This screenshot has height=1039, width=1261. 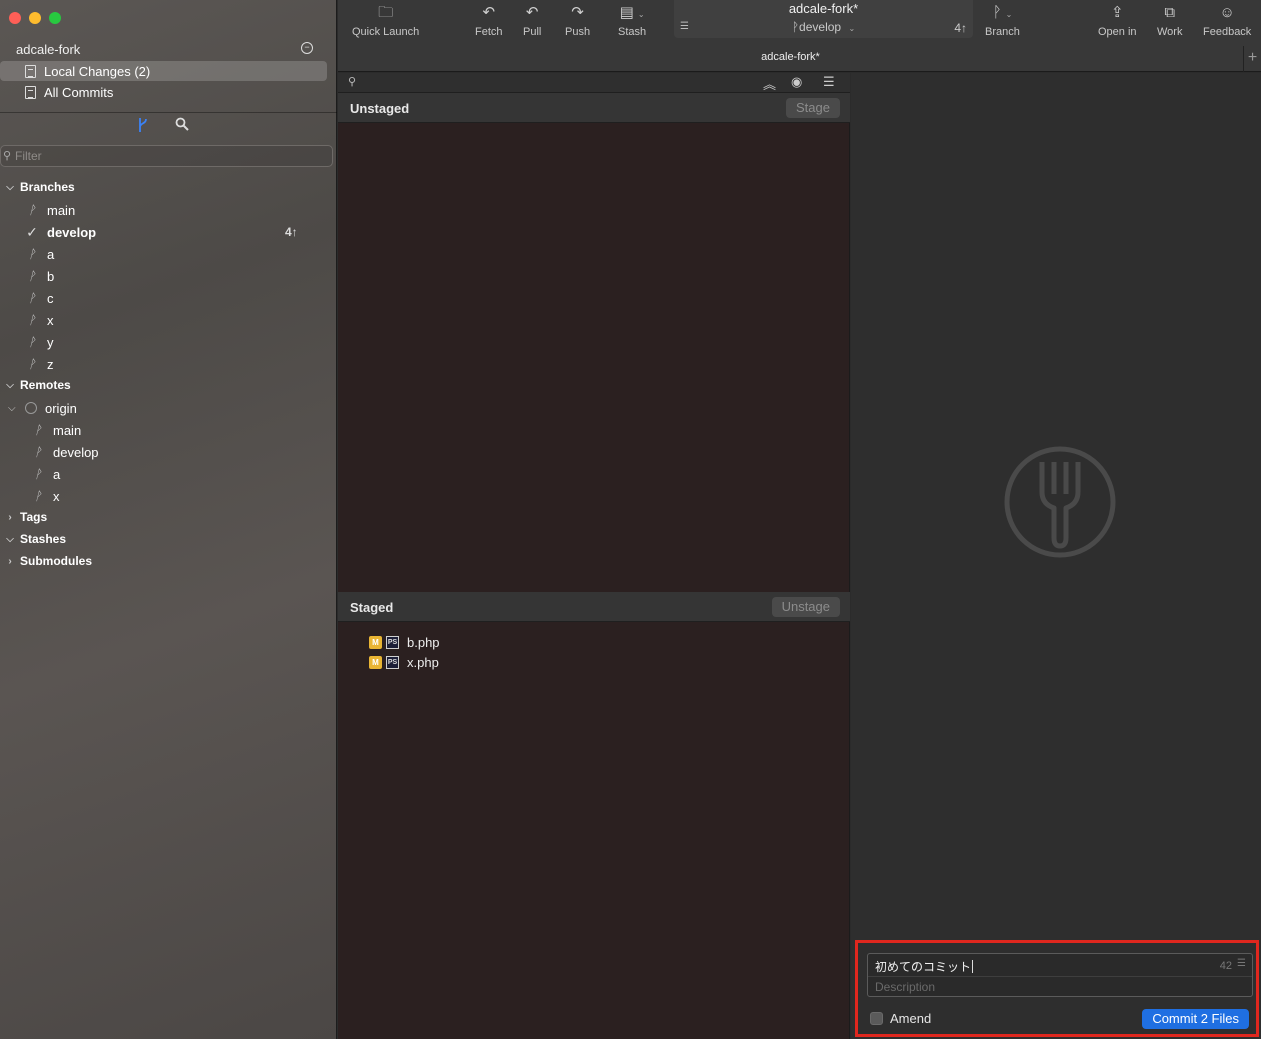 What do you see at coordinates (489, 12) in the screenshot?
I see `fetch-icon: ↶` at bounding box center [489, 12].